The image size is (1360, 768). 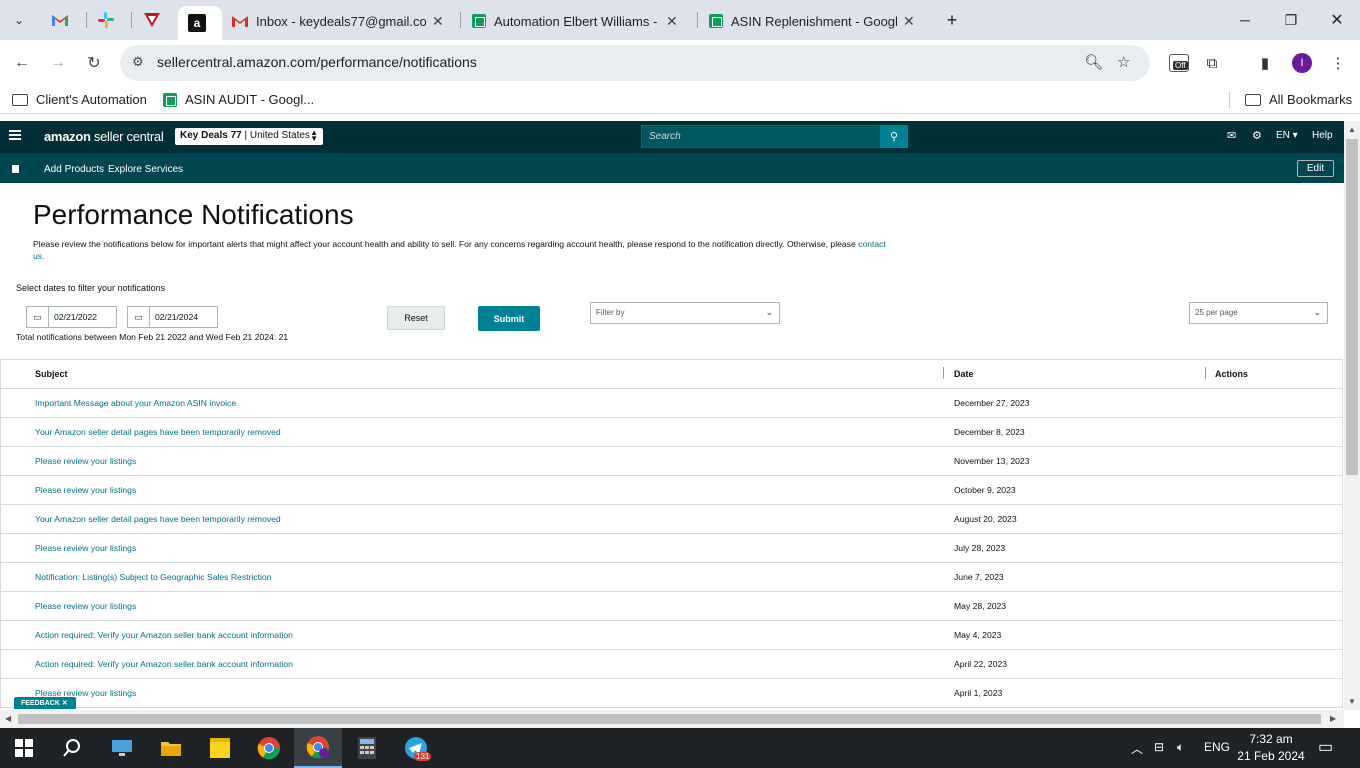 What do you see at coordinates (509, 318) in the screenshot?
I see `submit-button: Submit` at bounding box center [509, 318].